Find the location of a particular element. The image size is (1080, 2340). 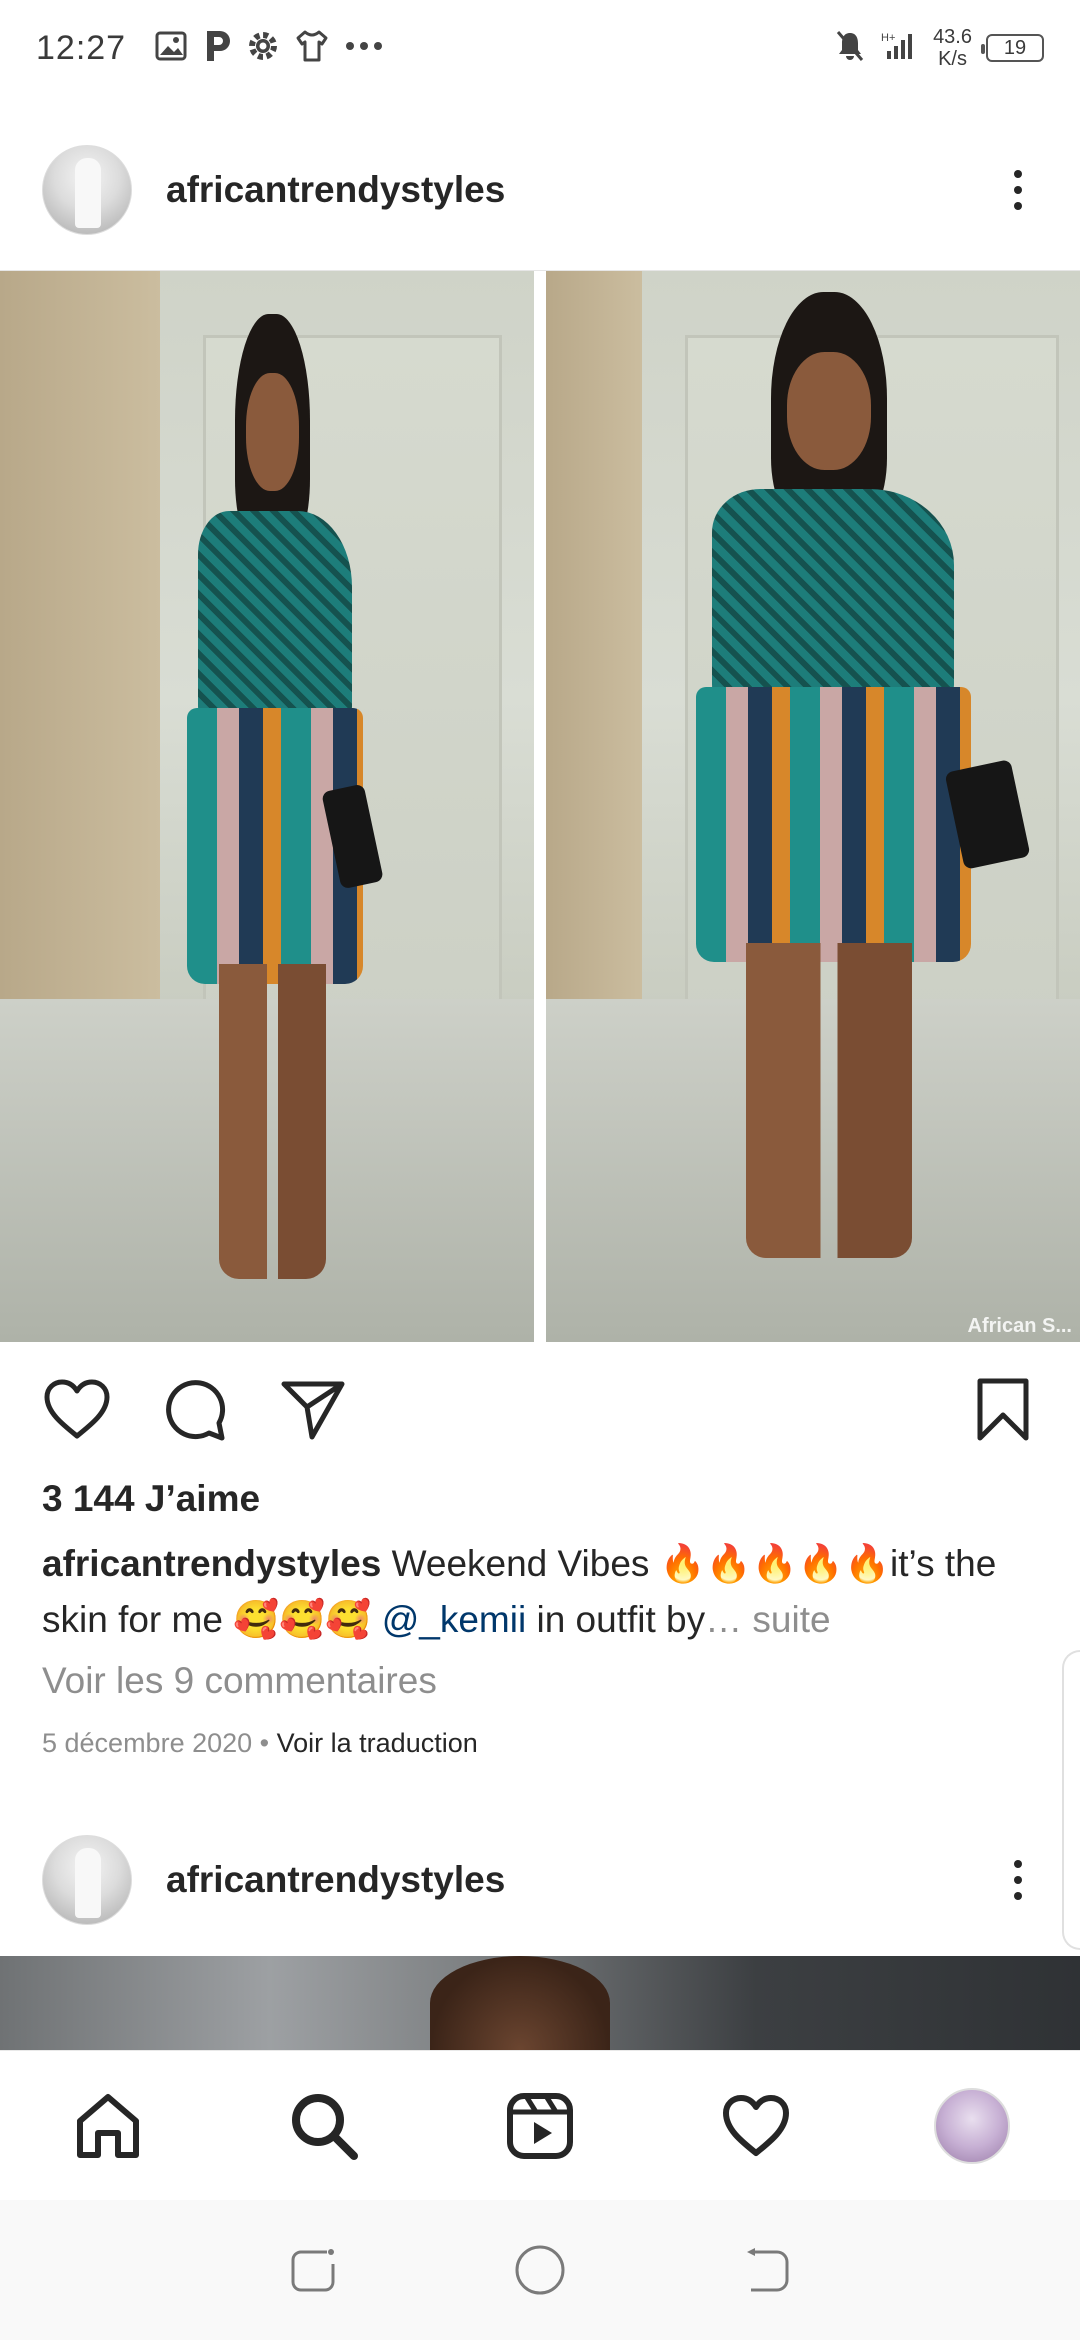

back-icon is located at coordinates (767, 2270).